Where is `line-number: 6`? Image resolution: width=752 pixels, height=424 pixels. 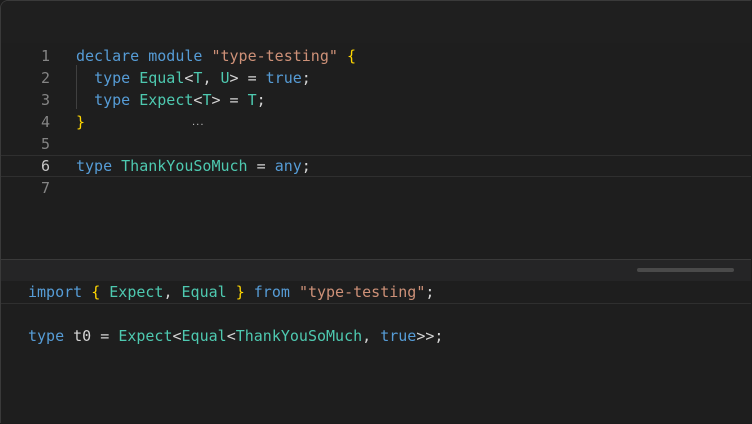
line-number: 6 is located at coordinates (45, 166).